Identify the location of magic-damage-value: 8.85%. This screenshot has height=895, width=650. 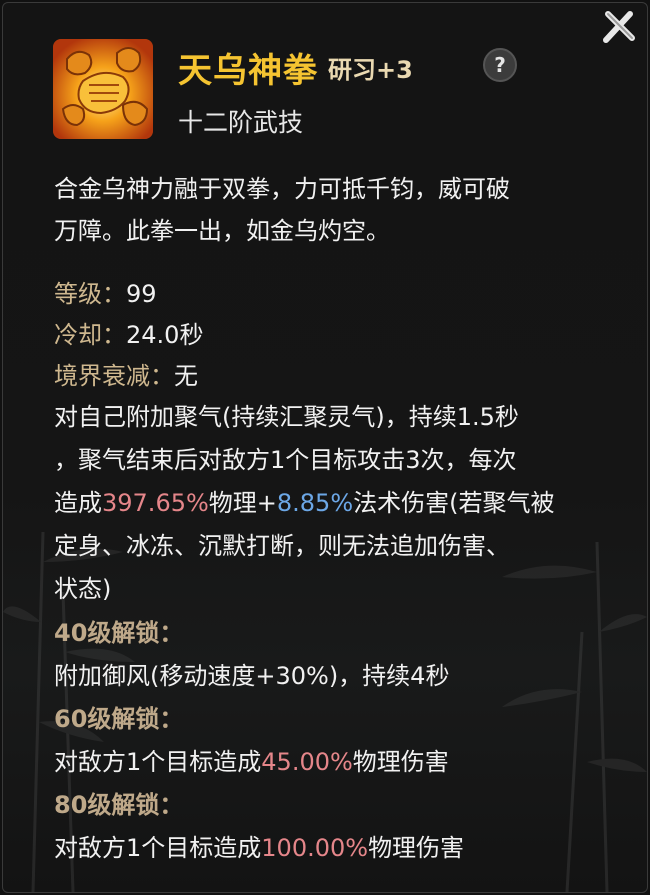
(315, 503).